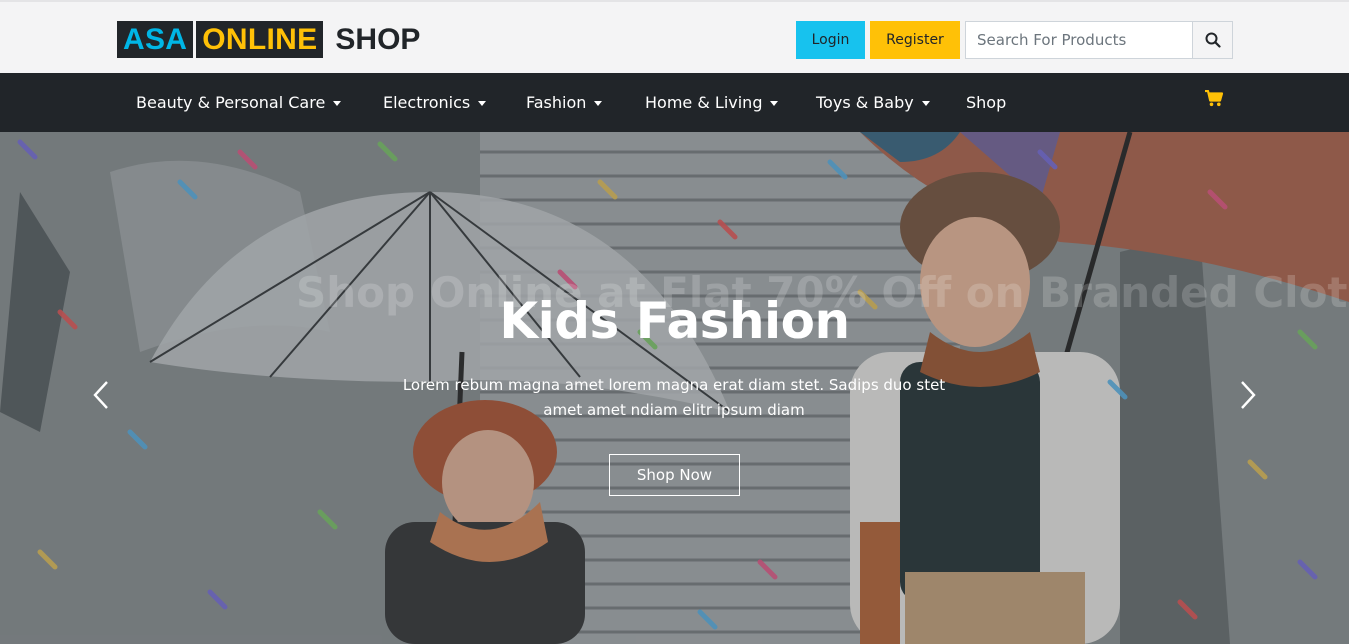 The height and width of the screenshot is (644, 1349). Describe the element at coordinates (556, 102) in the screenshot. I see `nav-item-label: Fashion` at that location.